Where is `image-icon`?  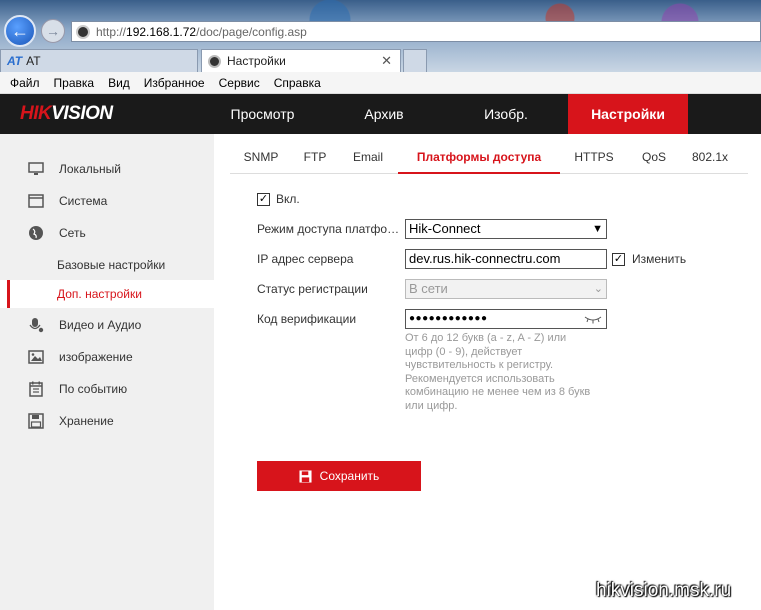
image-icon is located at coordinates (36, 357).